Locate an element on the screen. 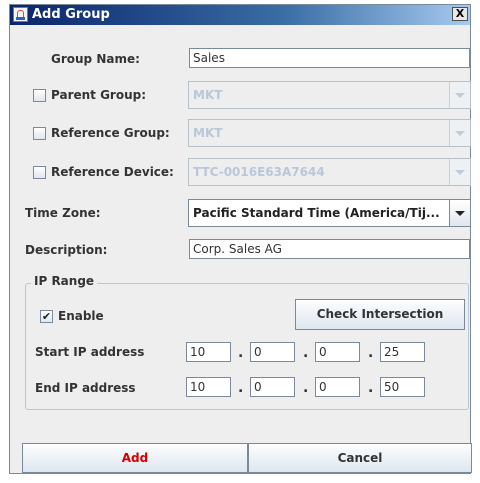  add-button: Add is located at coordinates (135, 458).